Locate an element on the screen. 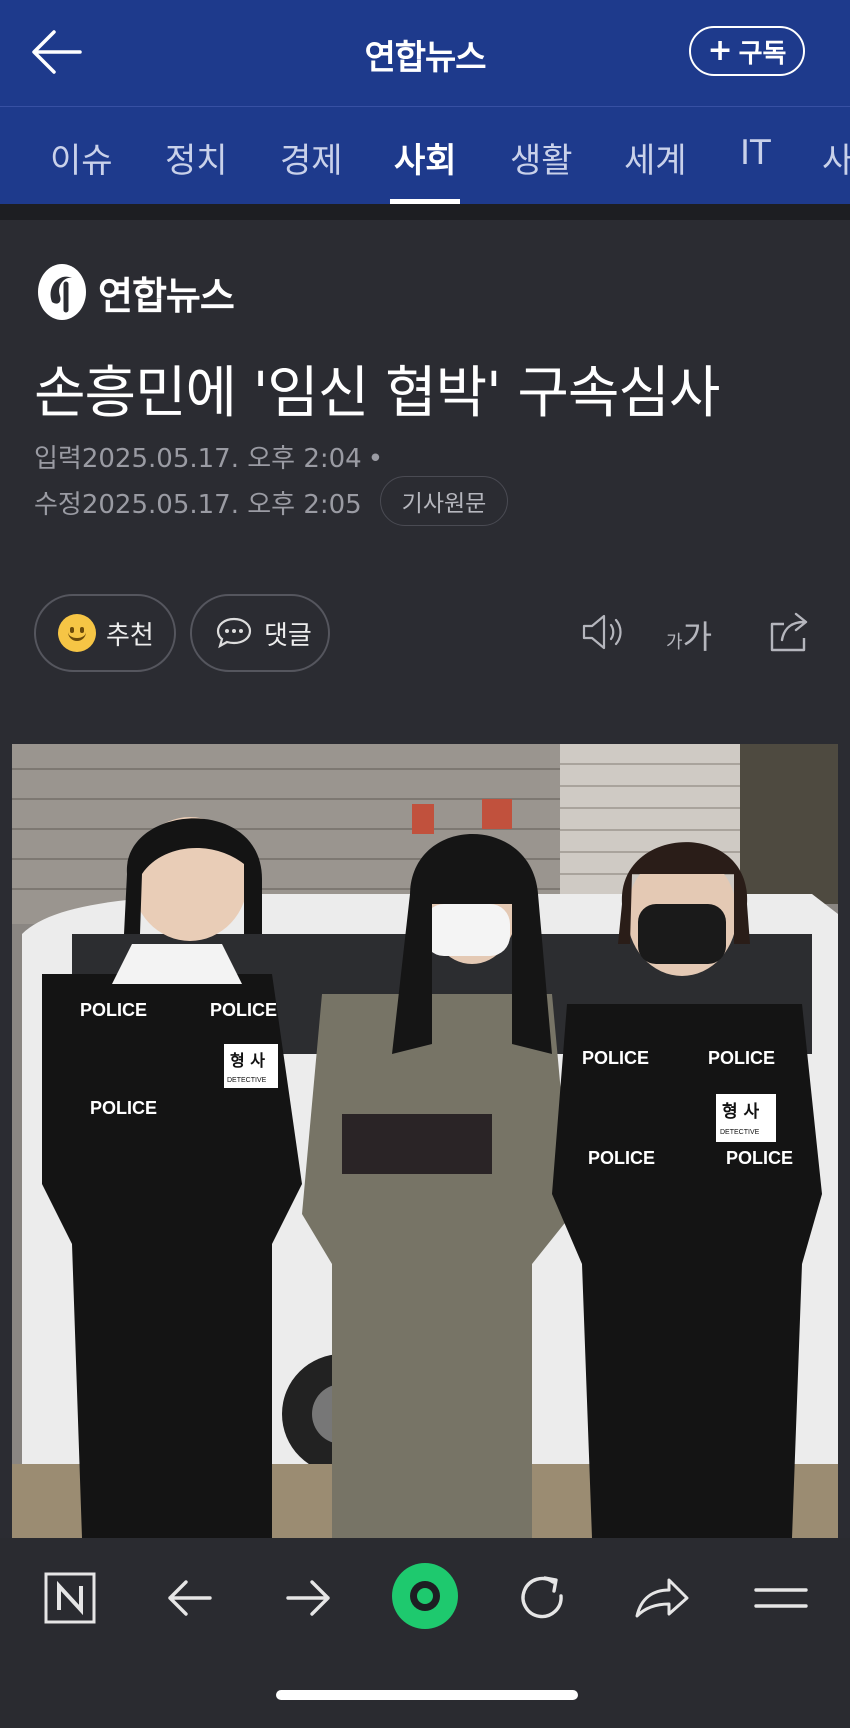  share-button is located at coordinates (790, 632).